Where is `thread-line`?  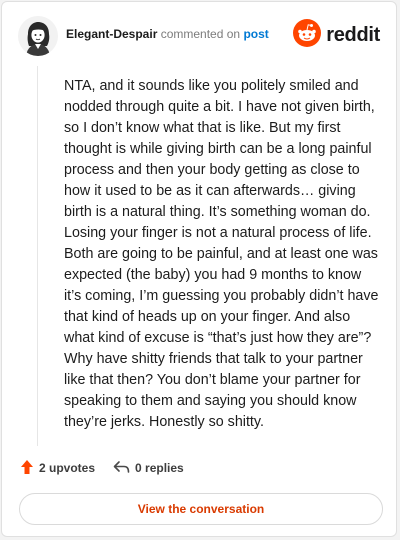 thread-line is located at coordinates (37, 256).